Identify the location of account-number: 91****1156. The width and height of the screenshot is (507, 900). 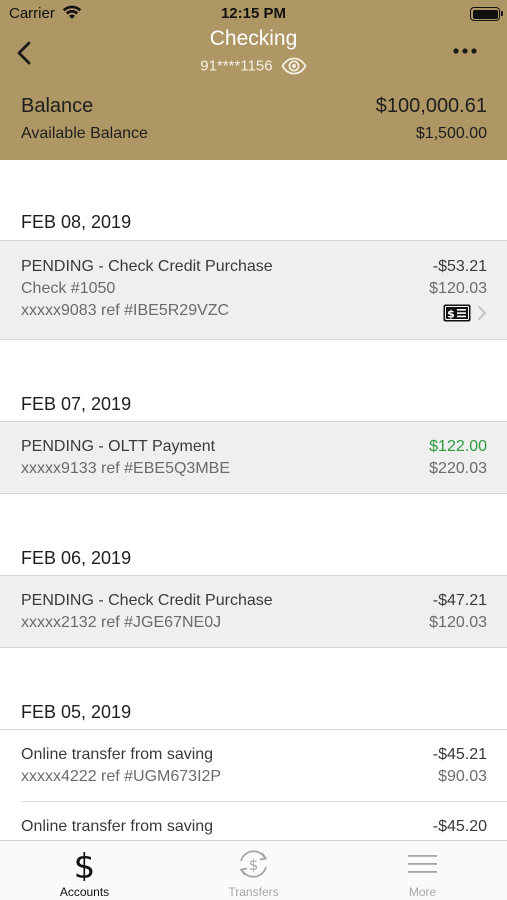
(236, 66).